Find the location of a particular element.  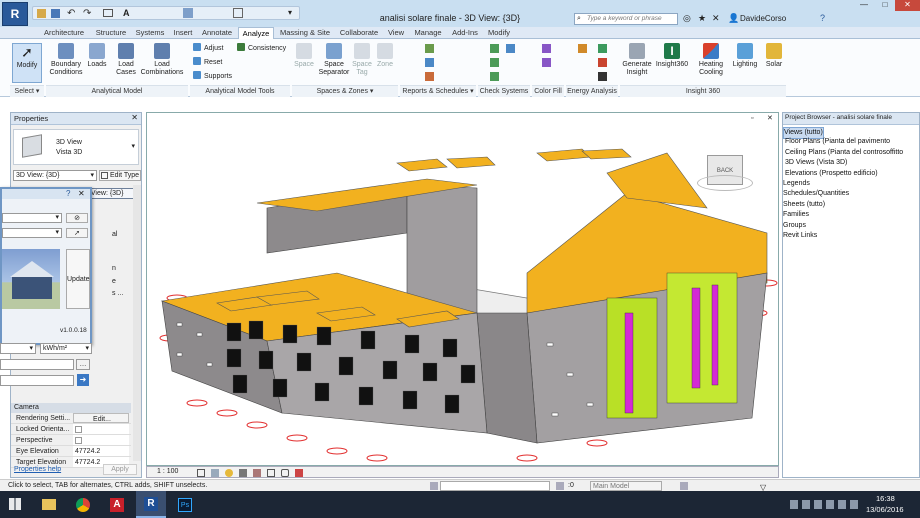

start-button is located at coordinates (15, 504).